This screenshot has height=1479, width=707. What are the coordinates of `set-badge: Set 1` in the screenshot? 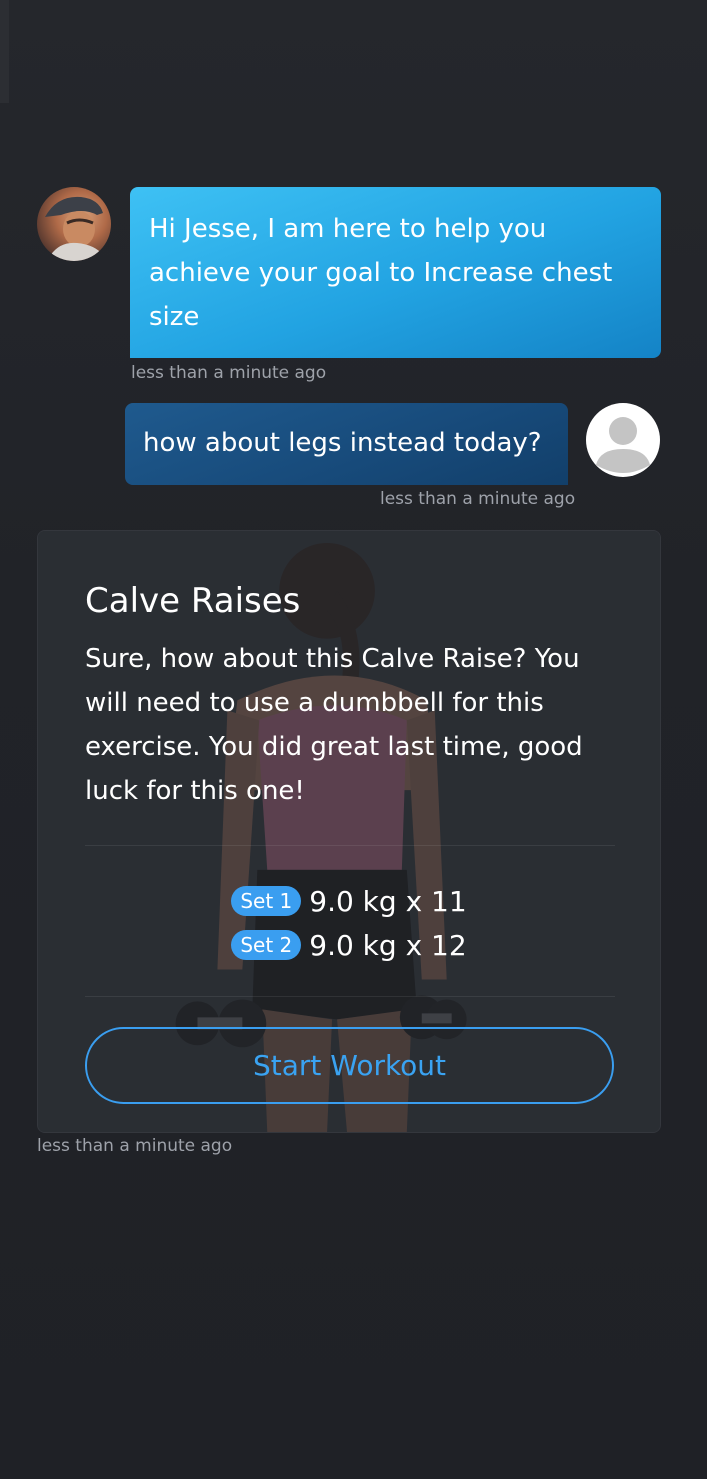 It's located at (266, 901).